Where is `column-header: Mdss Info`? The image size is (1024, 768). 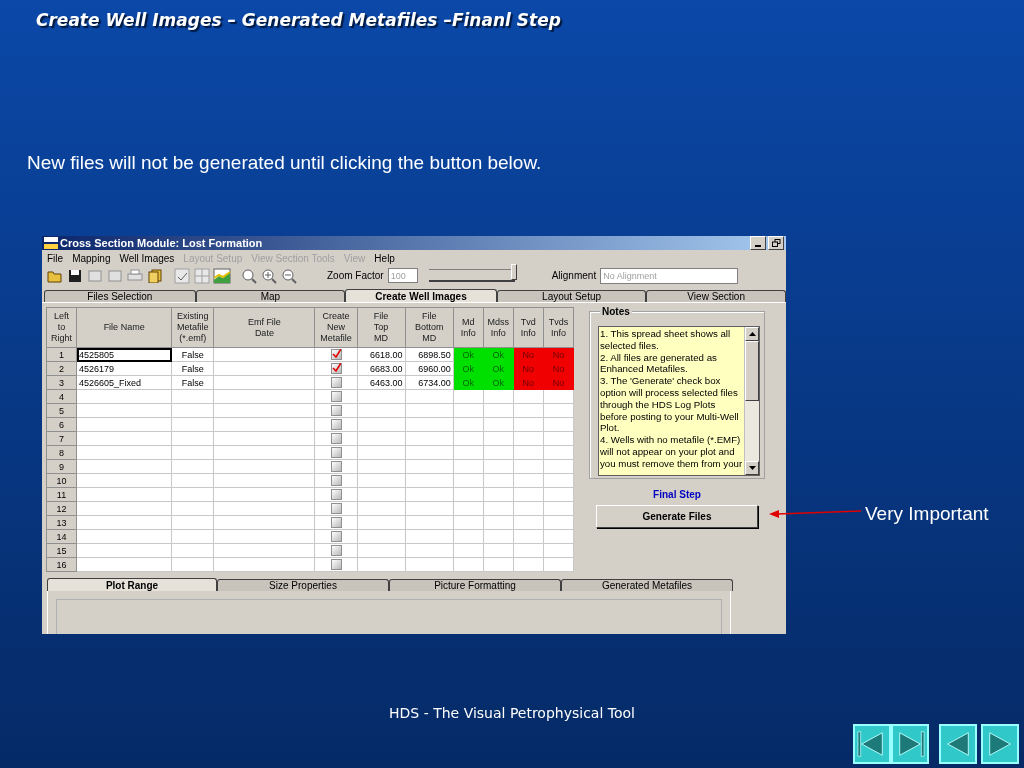 column-header: Mdss Info is located at coordinates (498, 327).